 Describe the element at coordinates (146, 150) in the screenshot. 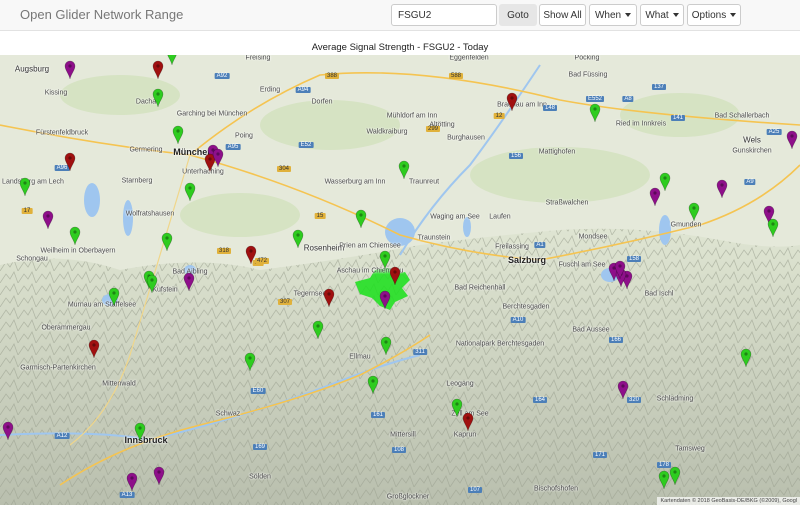

I see `place-label: Germering` at that location.